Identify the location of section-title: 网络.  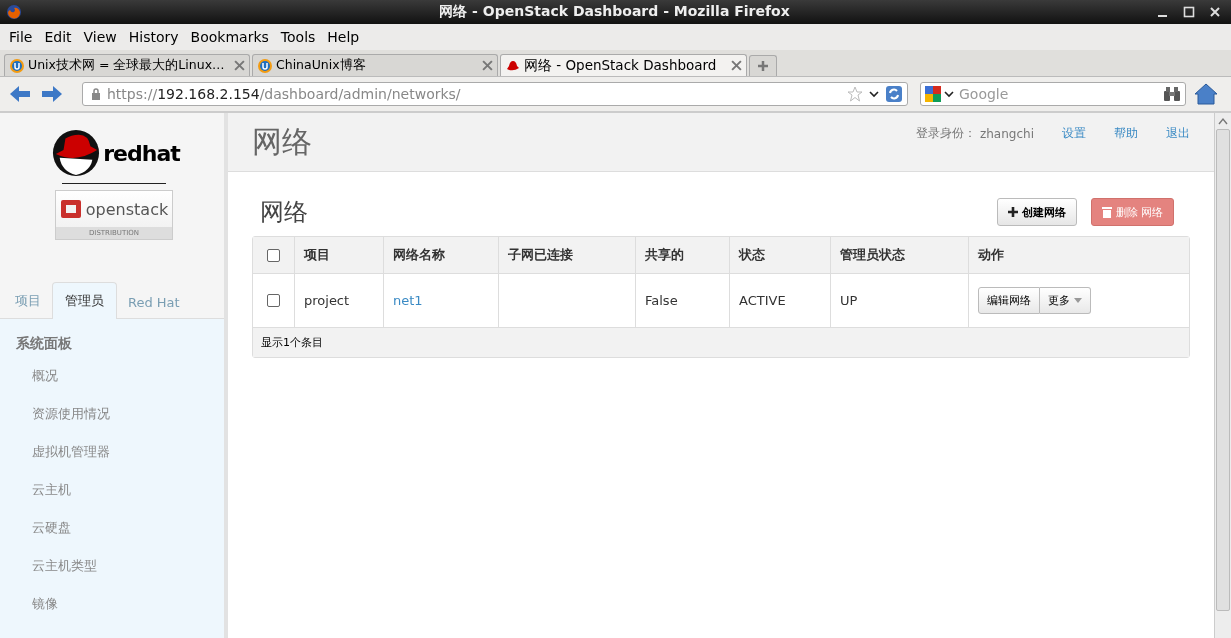
(284, 212).